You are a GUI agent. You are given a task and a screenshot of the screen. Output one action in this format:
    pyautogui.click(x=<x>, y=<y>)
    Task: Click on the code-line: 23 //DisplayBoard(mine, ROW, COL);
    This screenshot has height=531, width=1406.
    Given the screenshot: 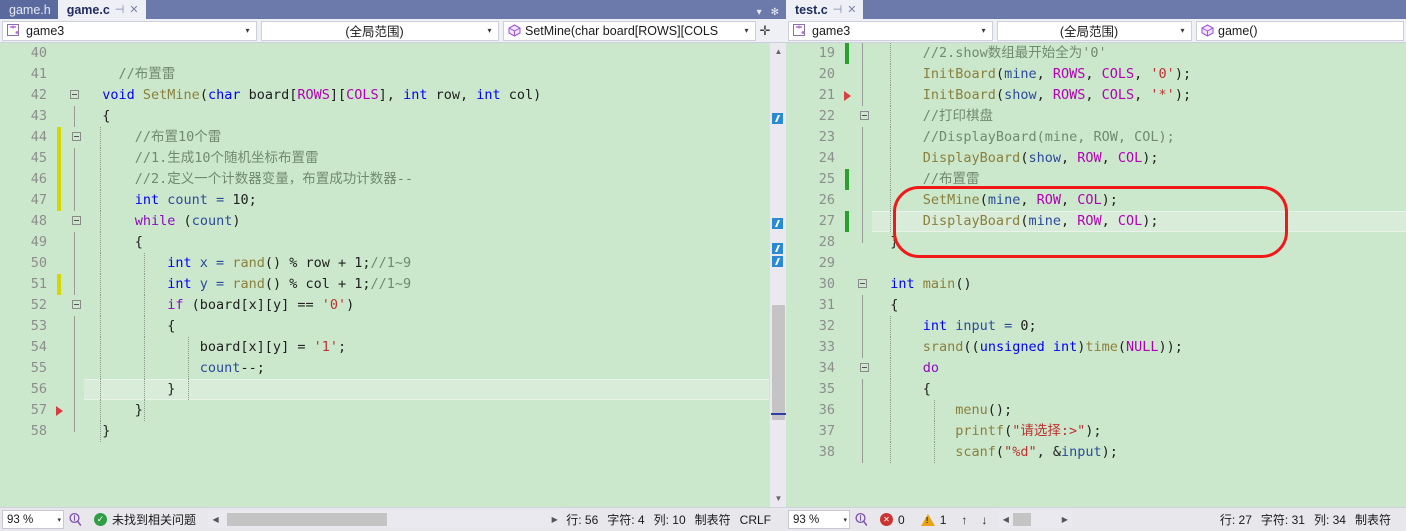 What is the action you would take?
    pyautogui.click(x=1096, y=137)
    